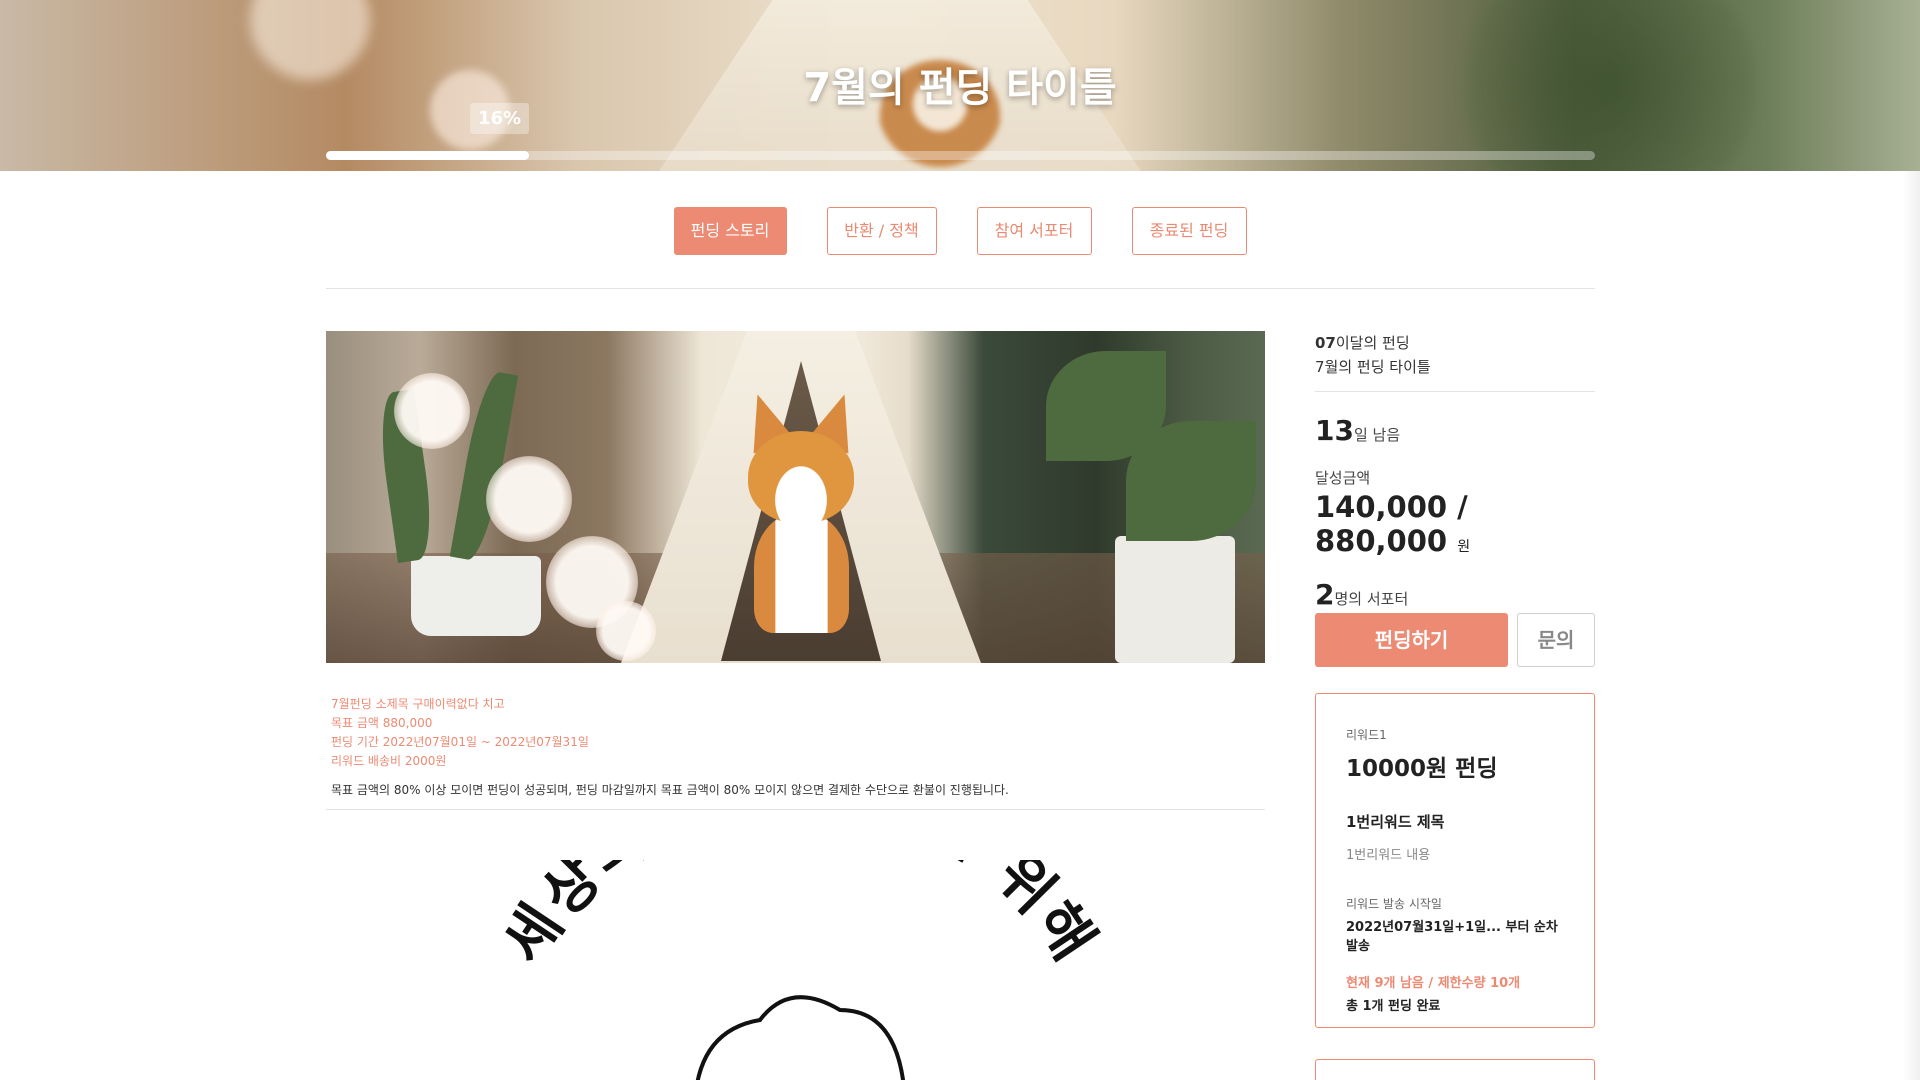 This screenshot has height=1080, width=1920. I want to click on reward-ship-label: 리워드 발송 시작일, so click(1394, 904).